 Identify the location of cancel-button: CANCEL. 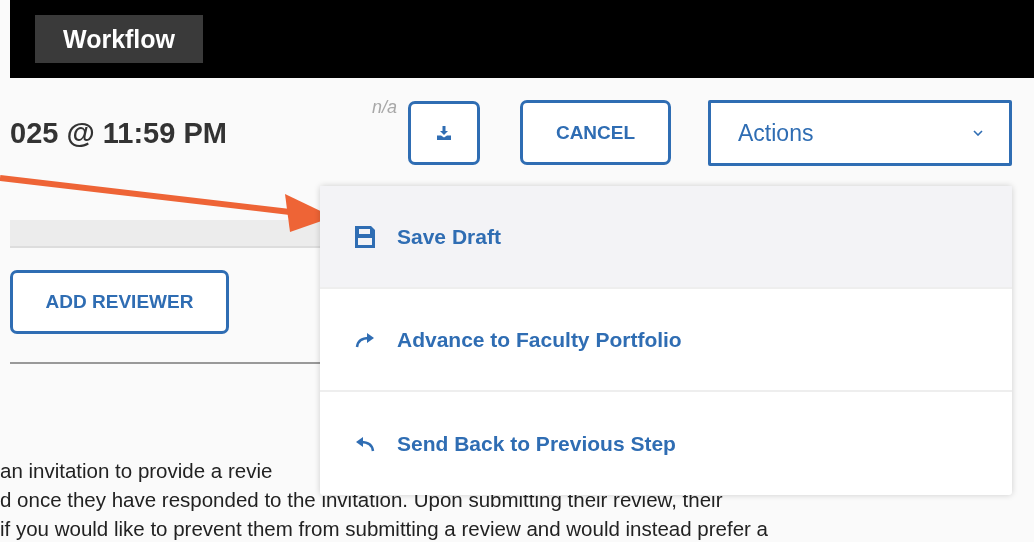
(595, 132).